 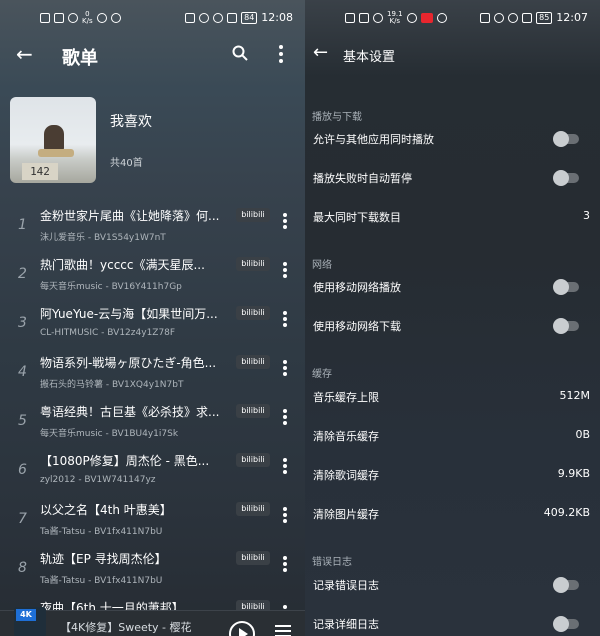 I want to click on net-speed: 19.1 K/s, so click(x=395, y=17).